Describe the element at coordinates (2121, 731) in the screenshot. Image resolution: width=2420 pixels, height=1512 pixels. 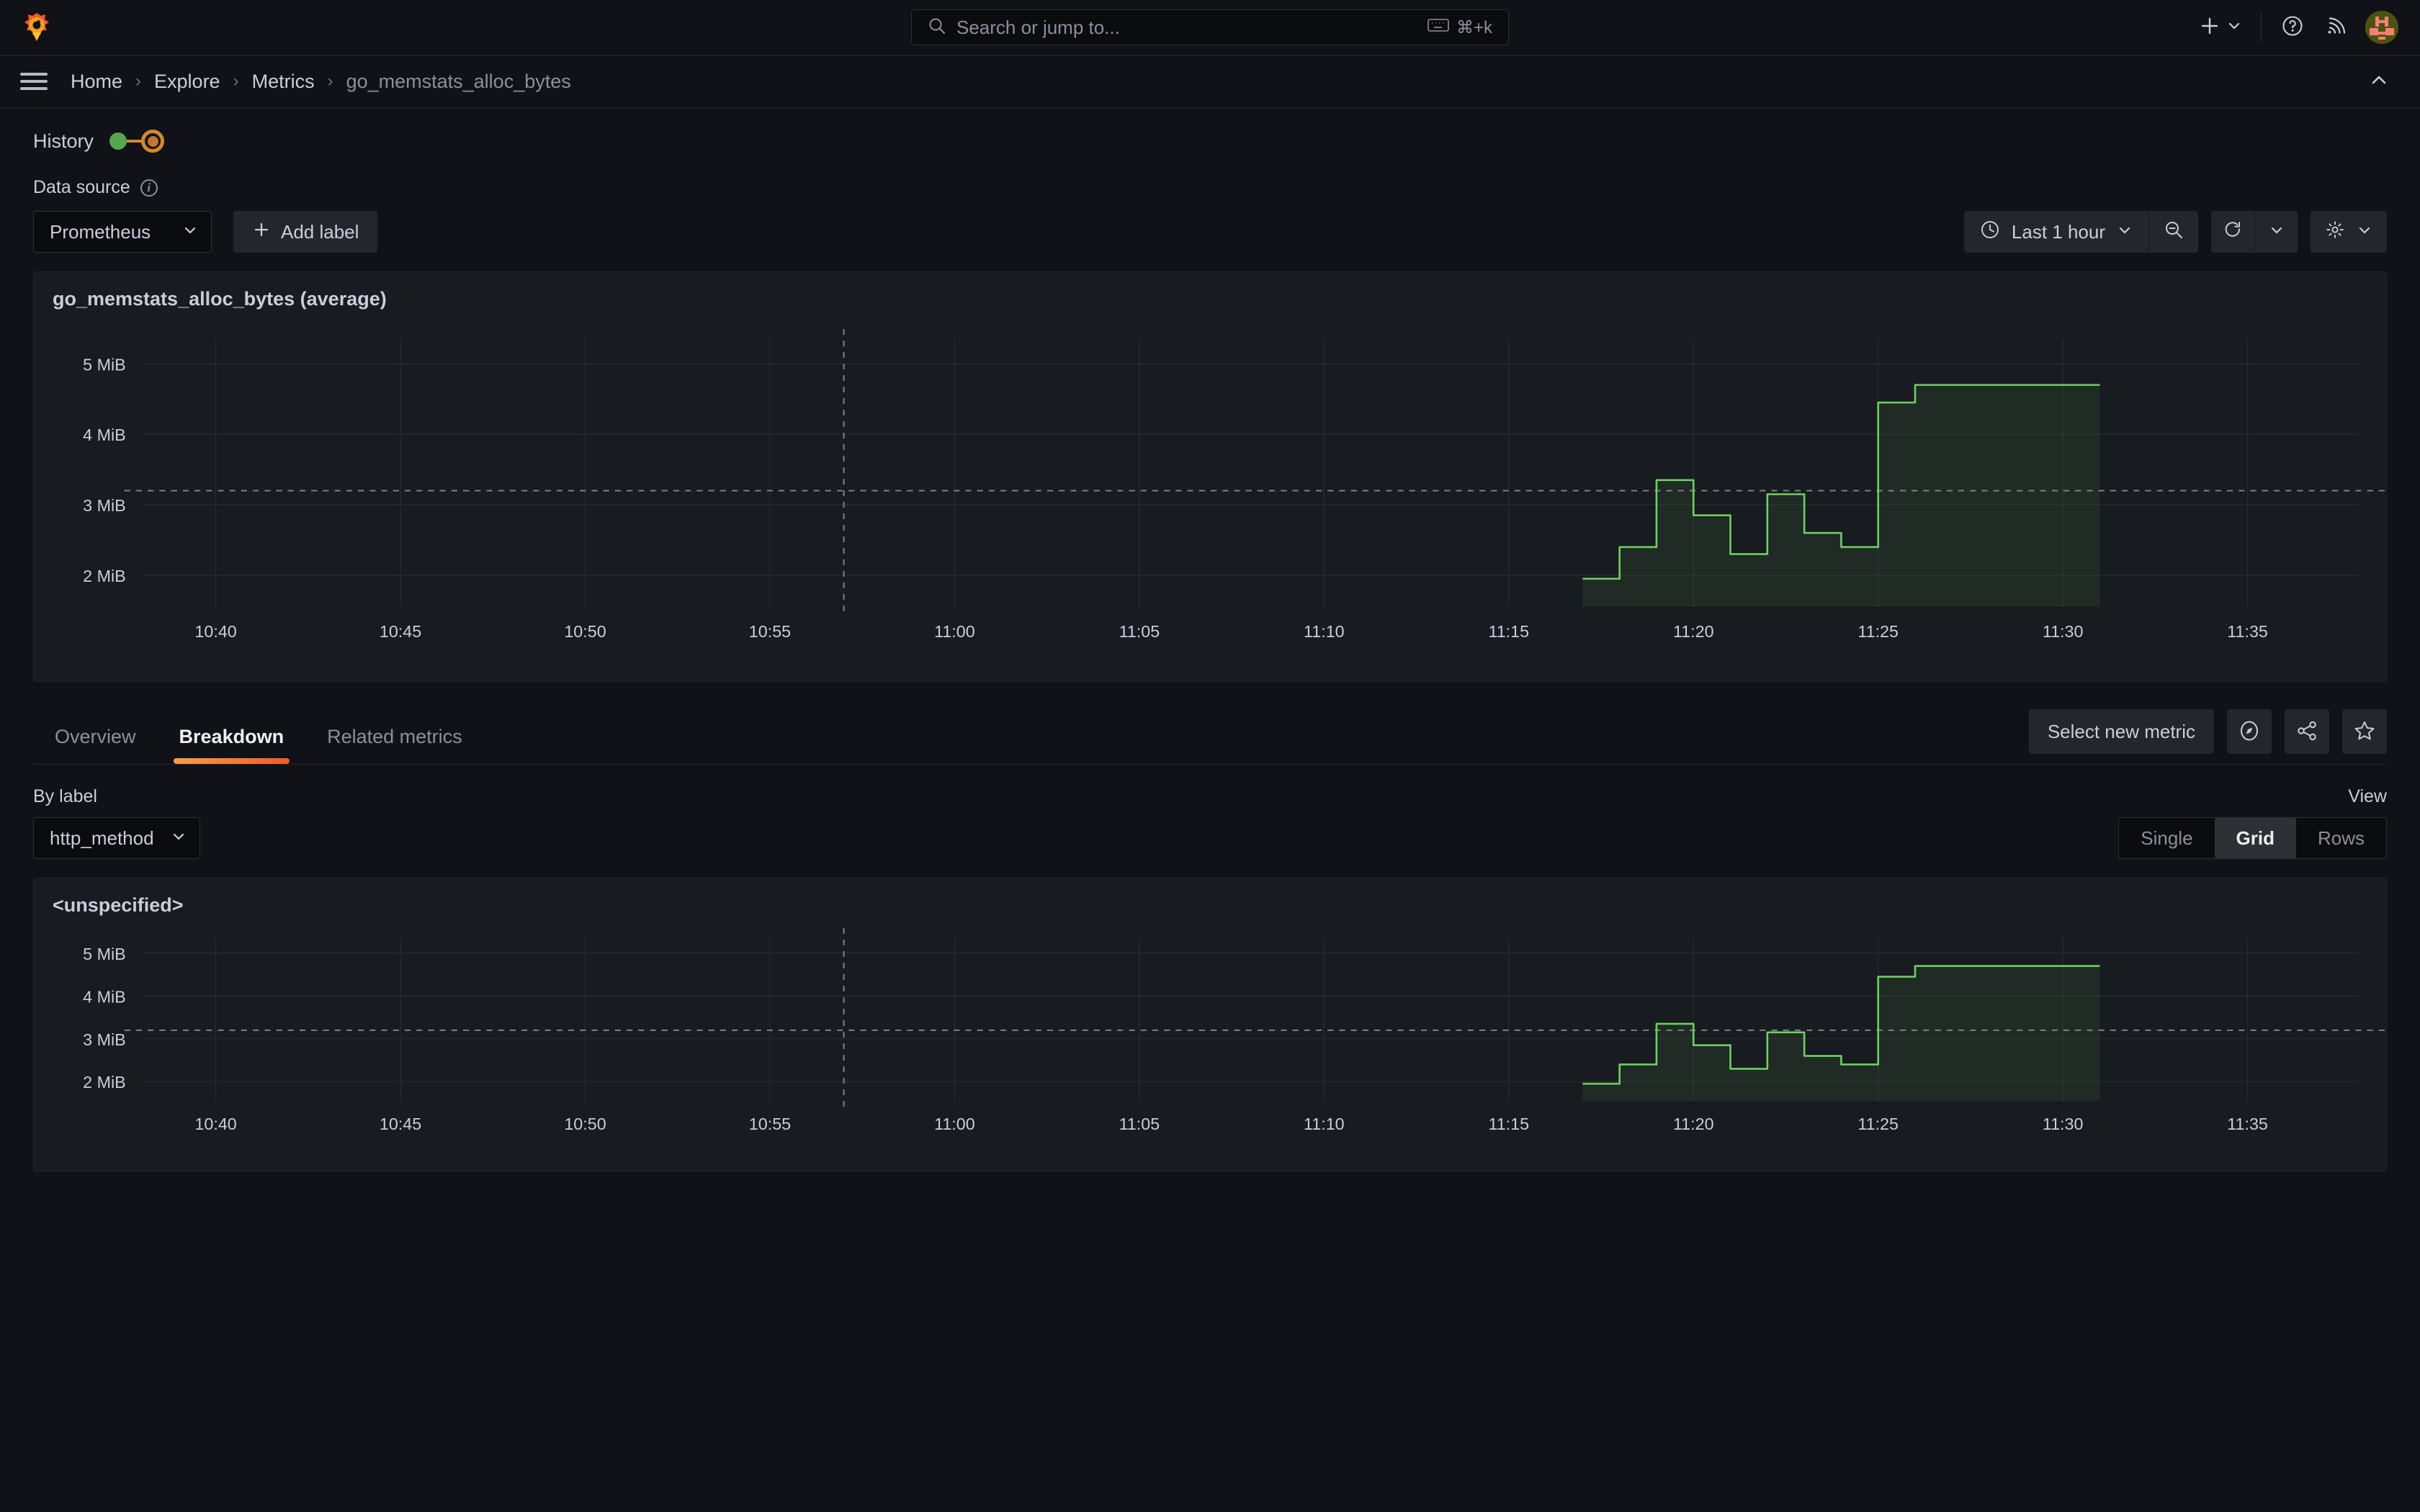
I see `select-new-metric-button: Select new metric` at that location.